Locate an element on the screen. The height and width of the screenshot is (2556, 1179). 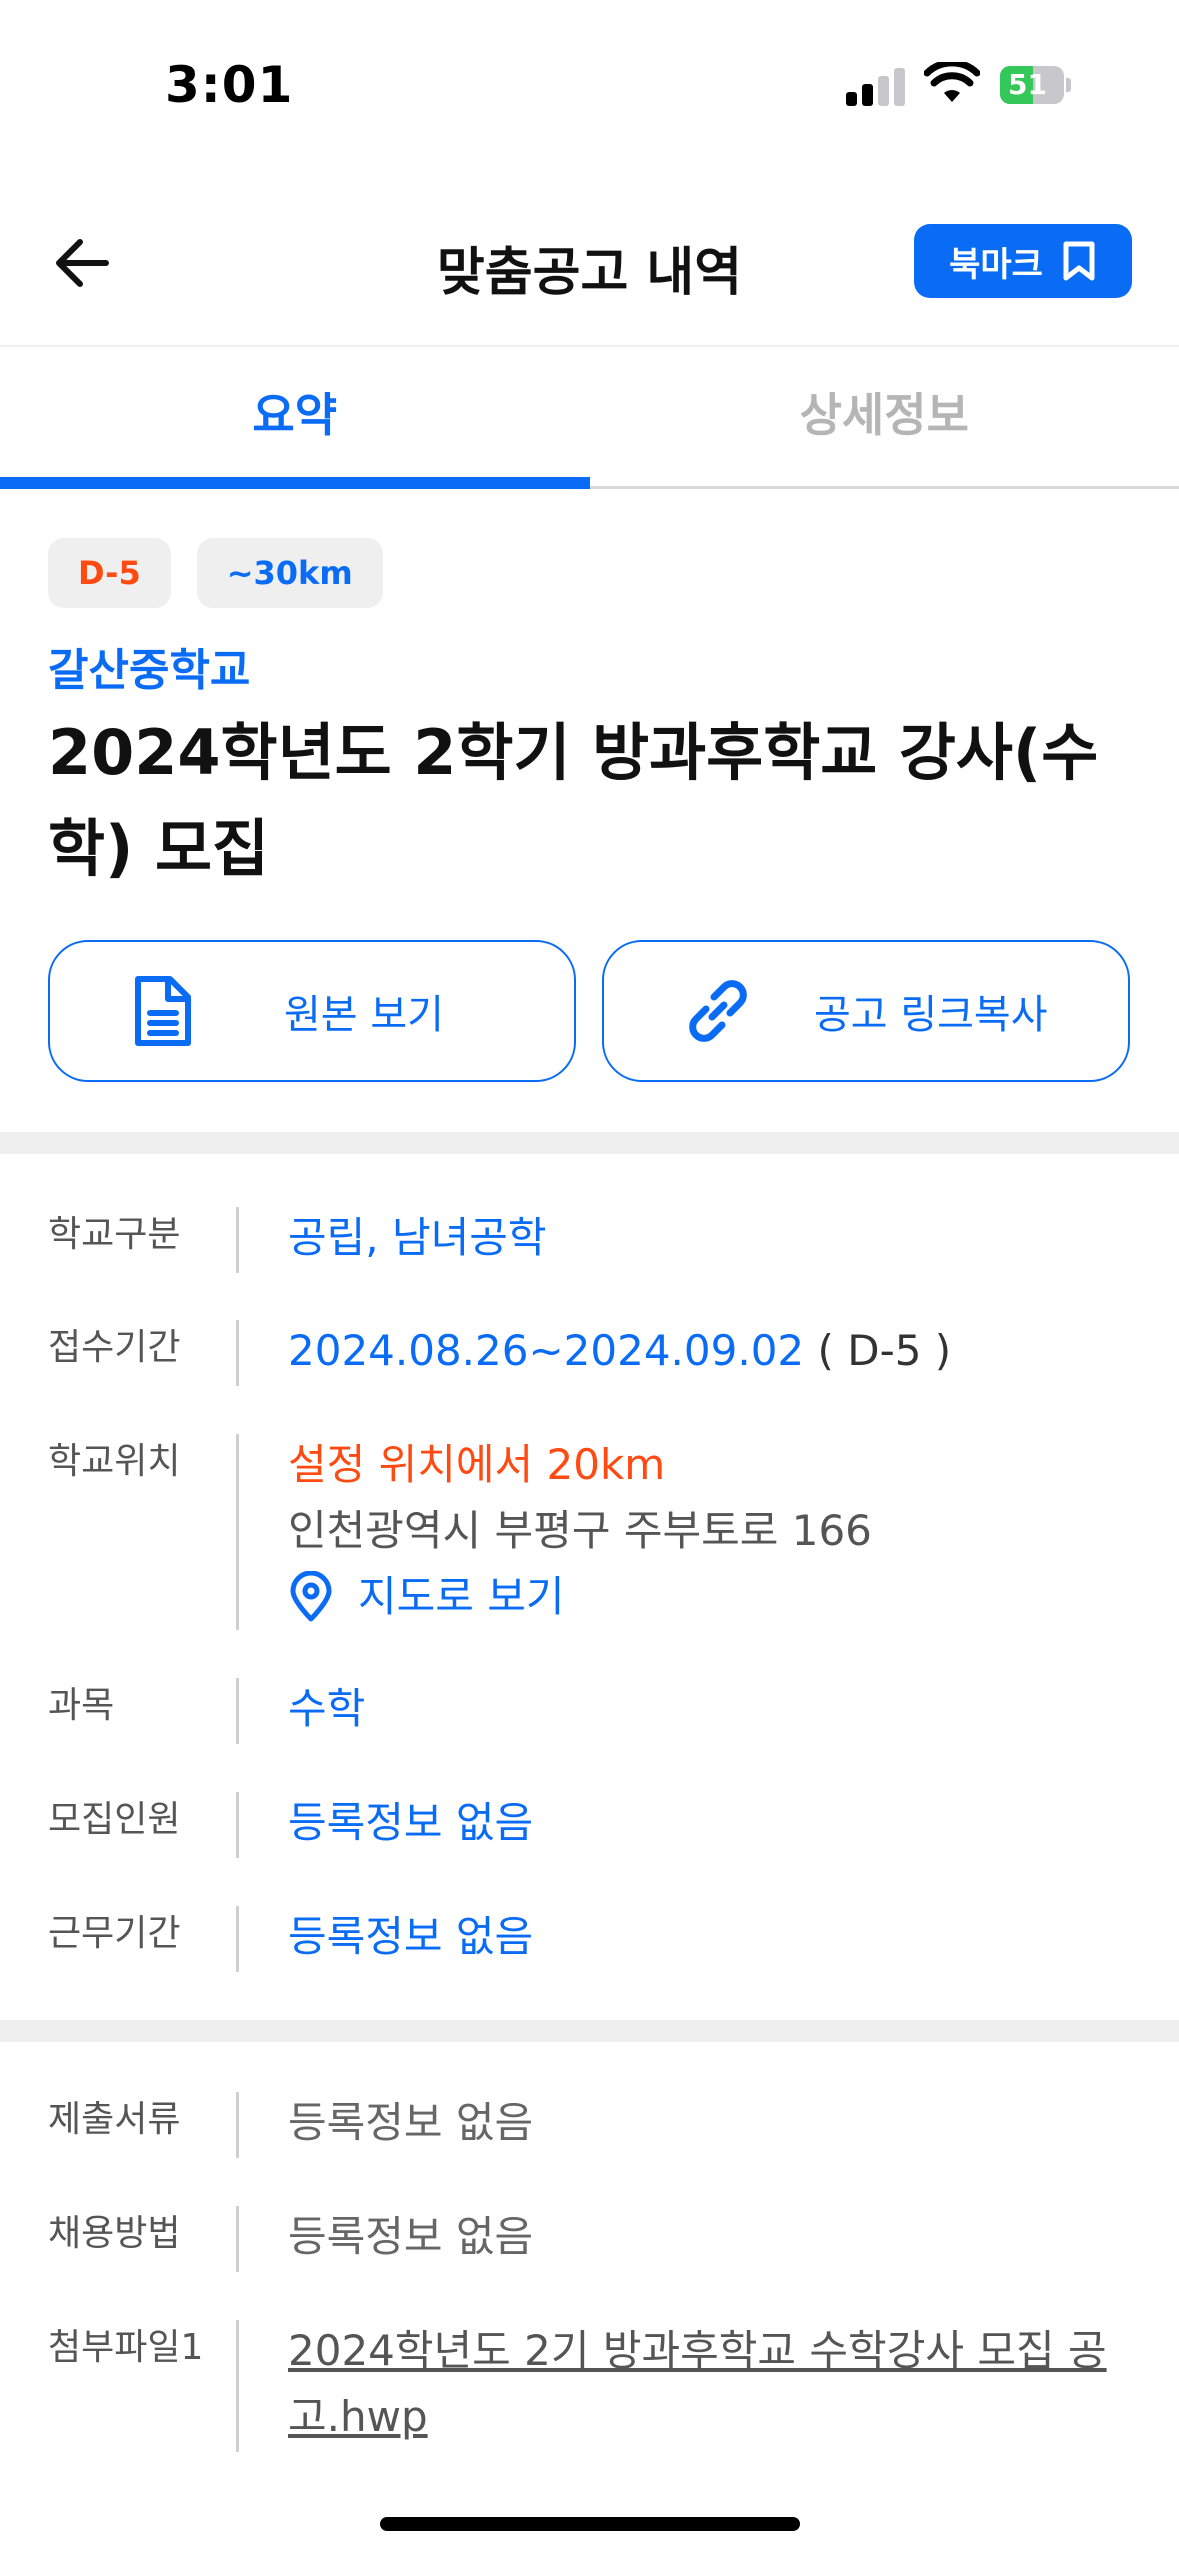
bookmark-button: 북마크 is located at coordinates (1023, 261).